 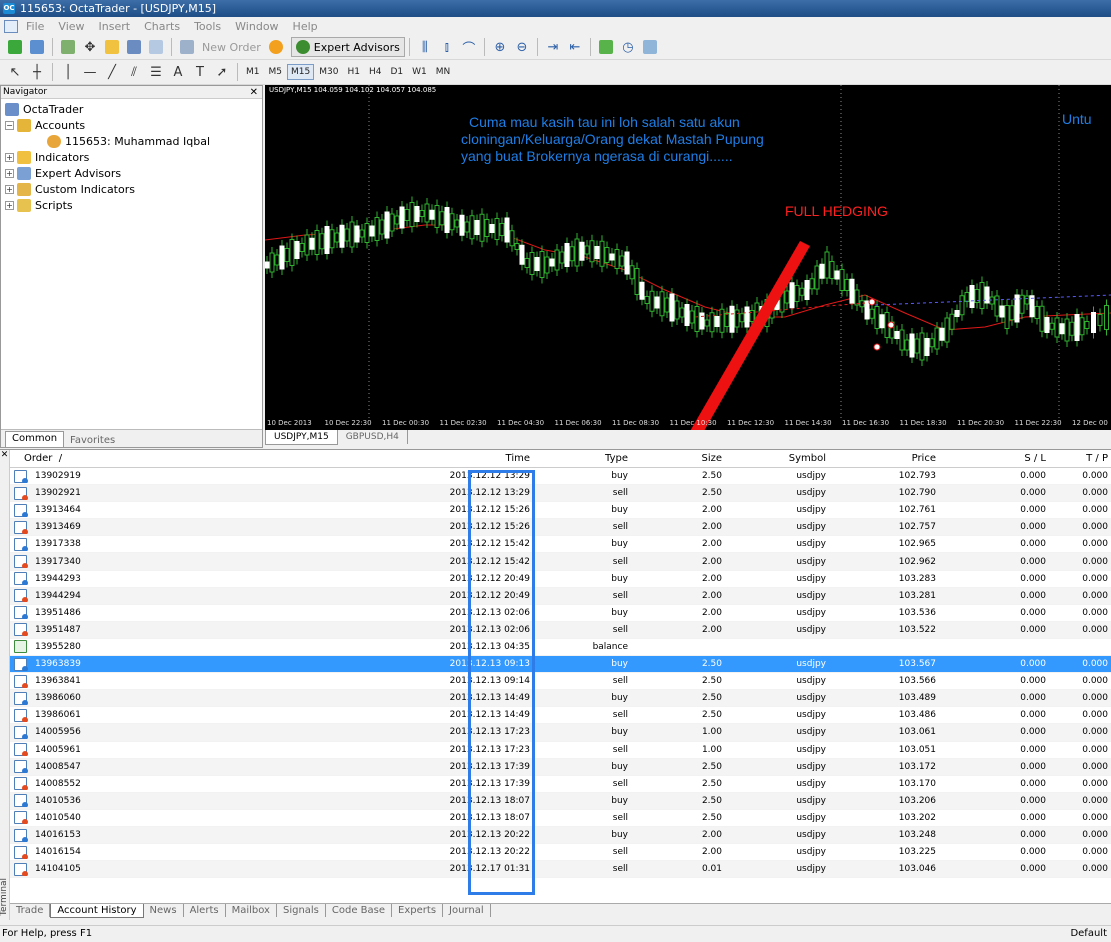 What do you see at coordinates (251, 910) in the screenshot?
I see `tab-mailbox: Mailbox` at bounding box center [251, 910].